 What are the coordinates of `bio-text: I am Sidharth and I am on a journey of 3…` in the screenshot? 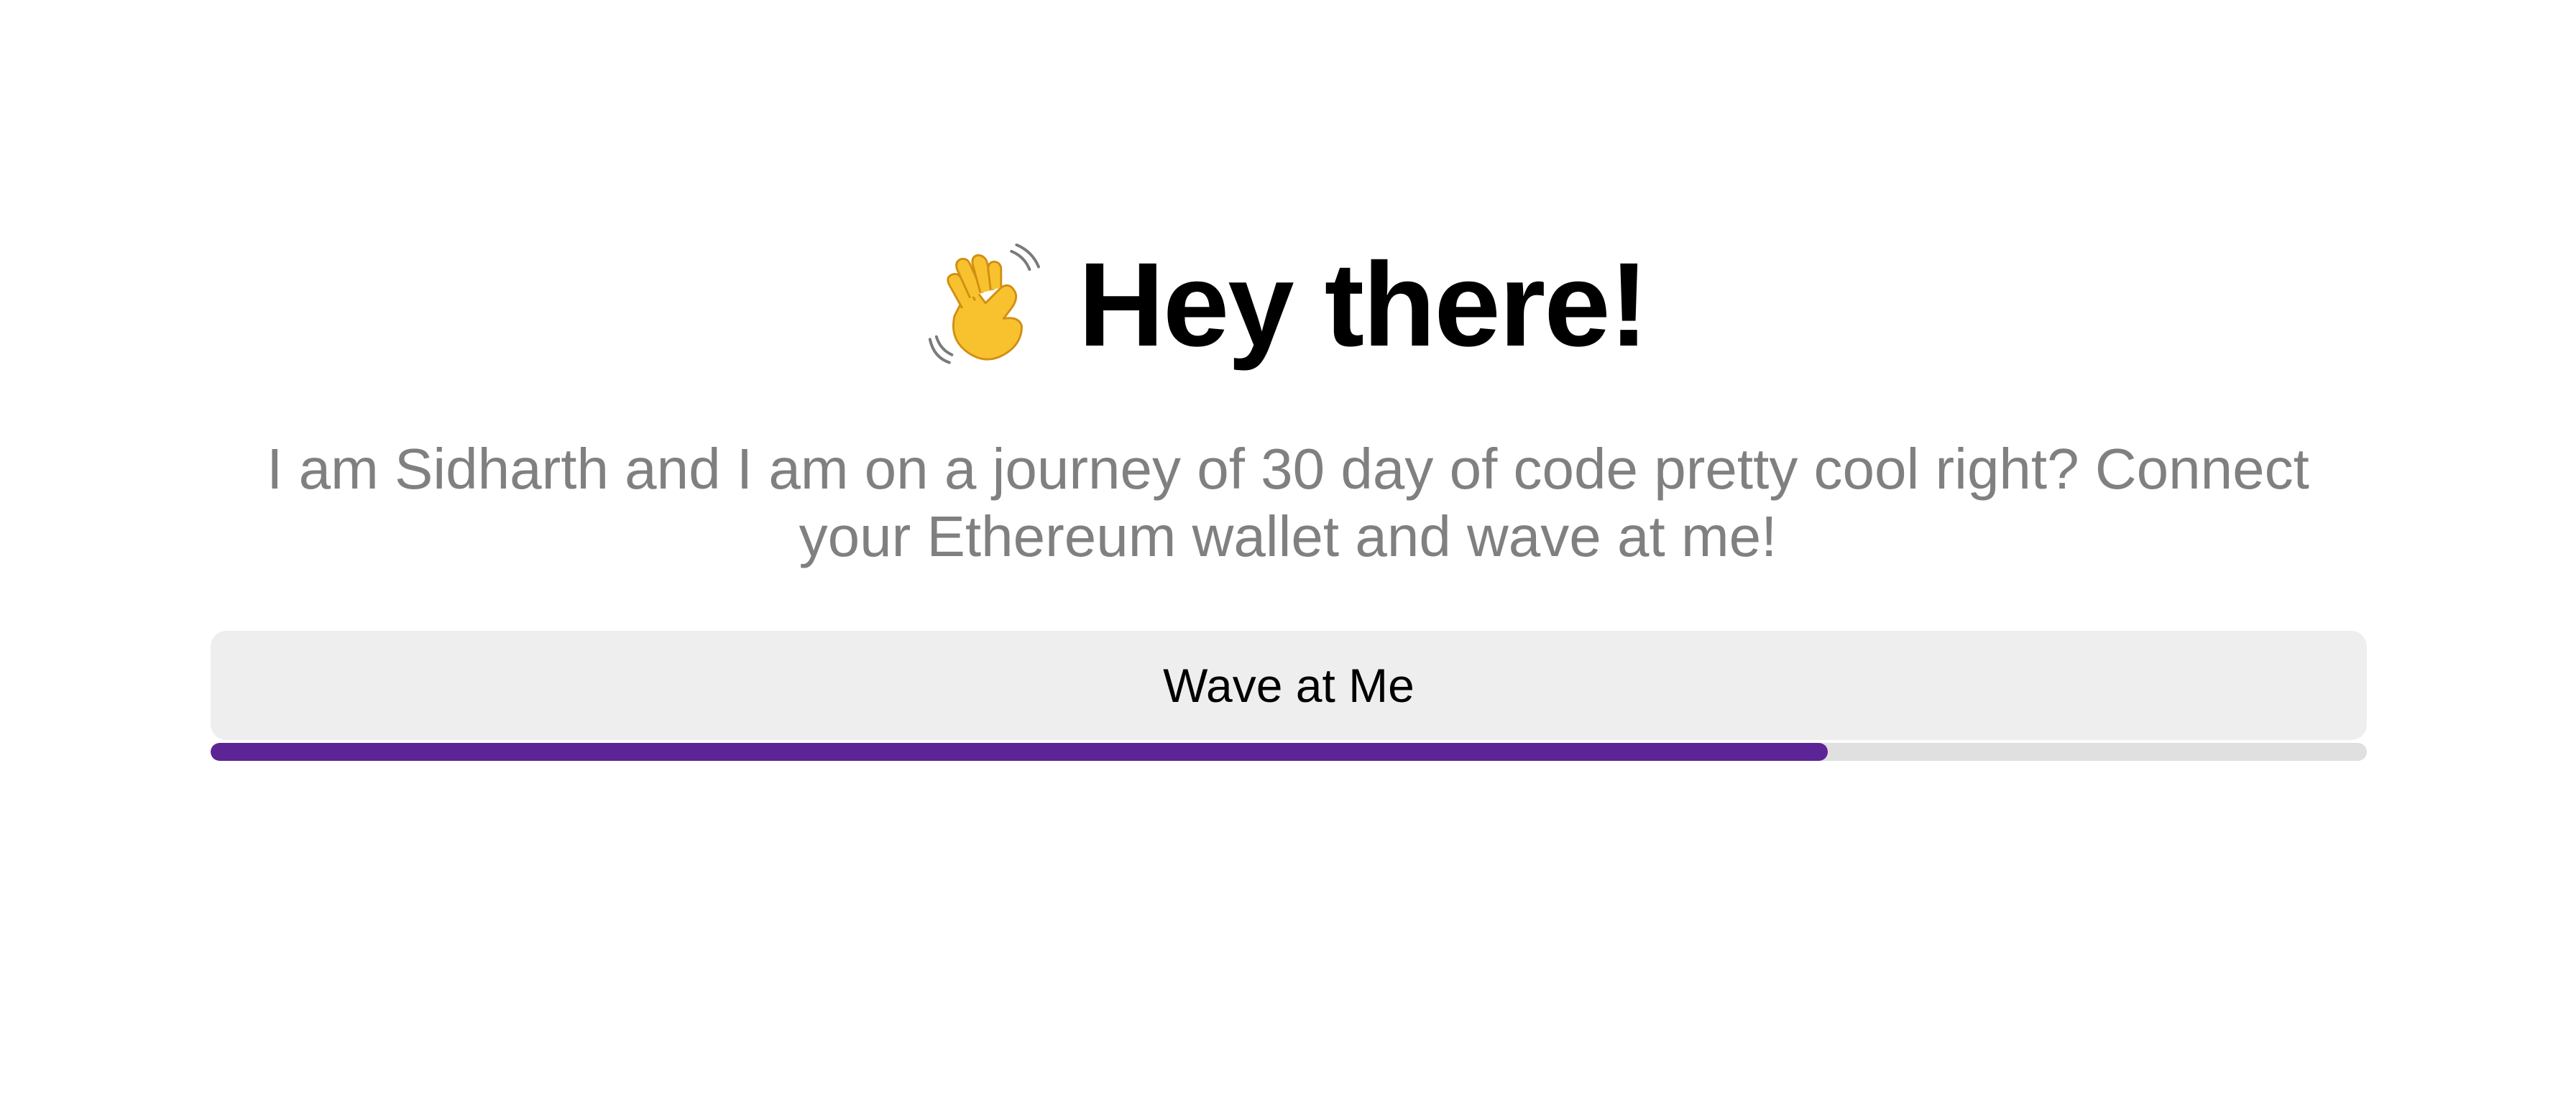 It's located at (1288, 502).